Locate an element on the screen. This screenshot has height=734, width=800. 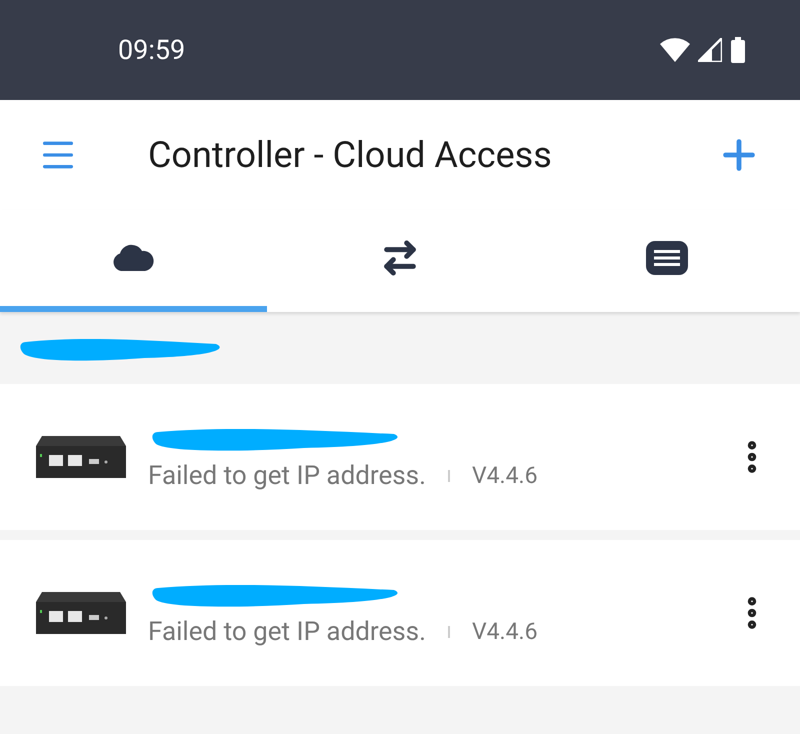
wifi-icon is located at coordinates (675, 50).